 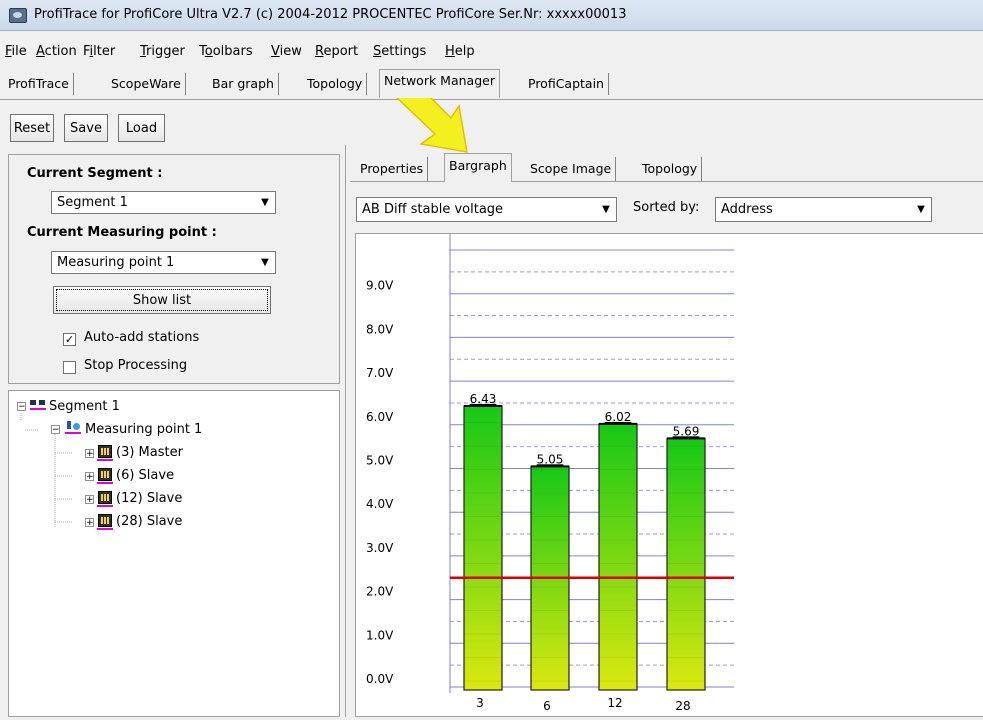 What do you see at coordinates (86, 128) in the screenshot?
I see `save-button: Save` at bounding box center [86, 128].